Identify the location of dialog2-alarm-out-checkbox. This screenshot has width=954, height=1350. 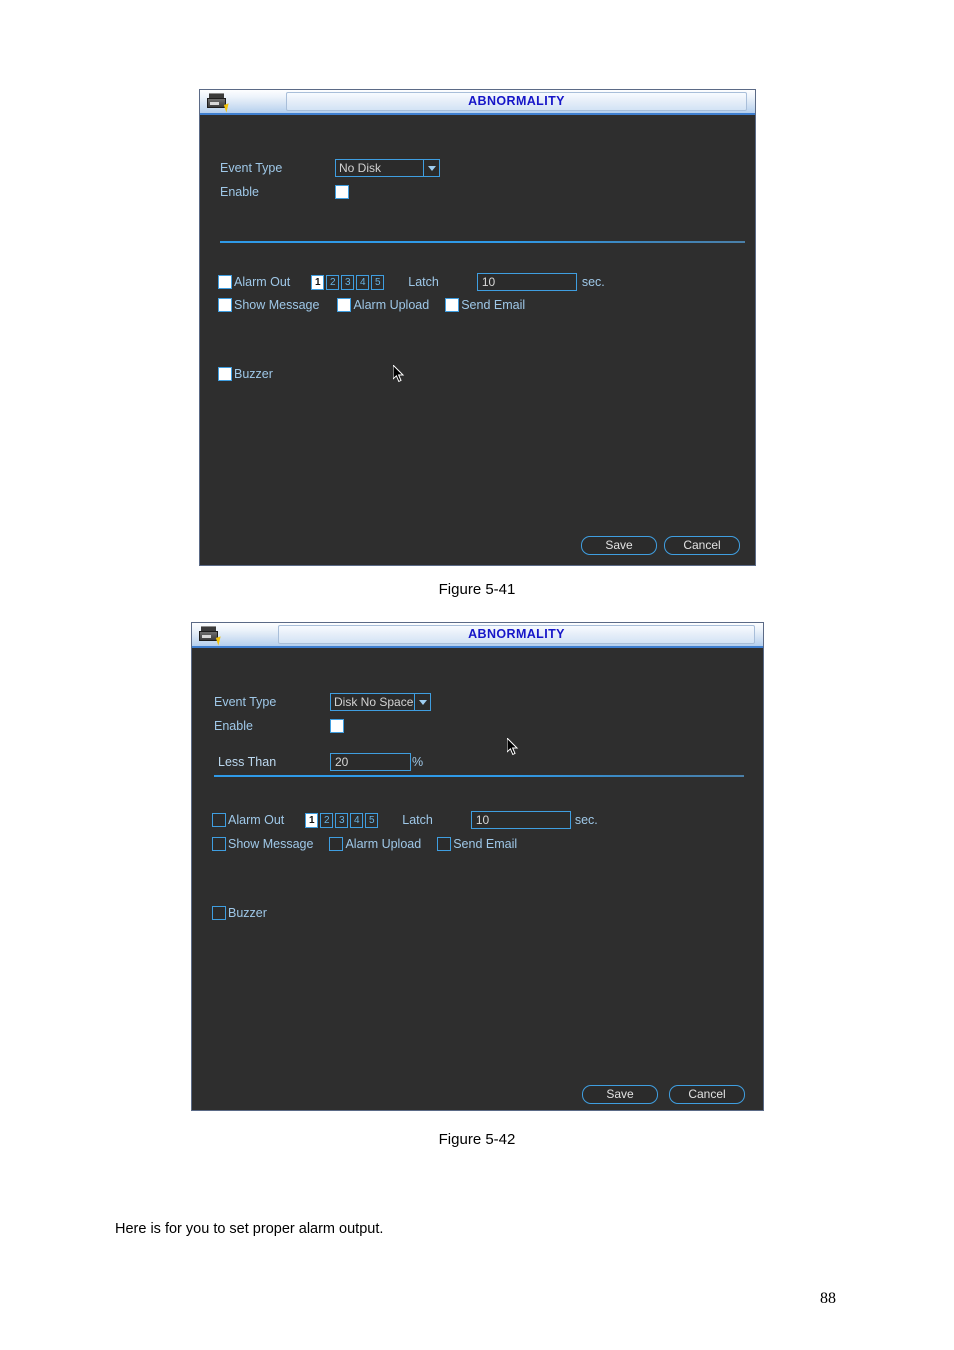
(219, 820).